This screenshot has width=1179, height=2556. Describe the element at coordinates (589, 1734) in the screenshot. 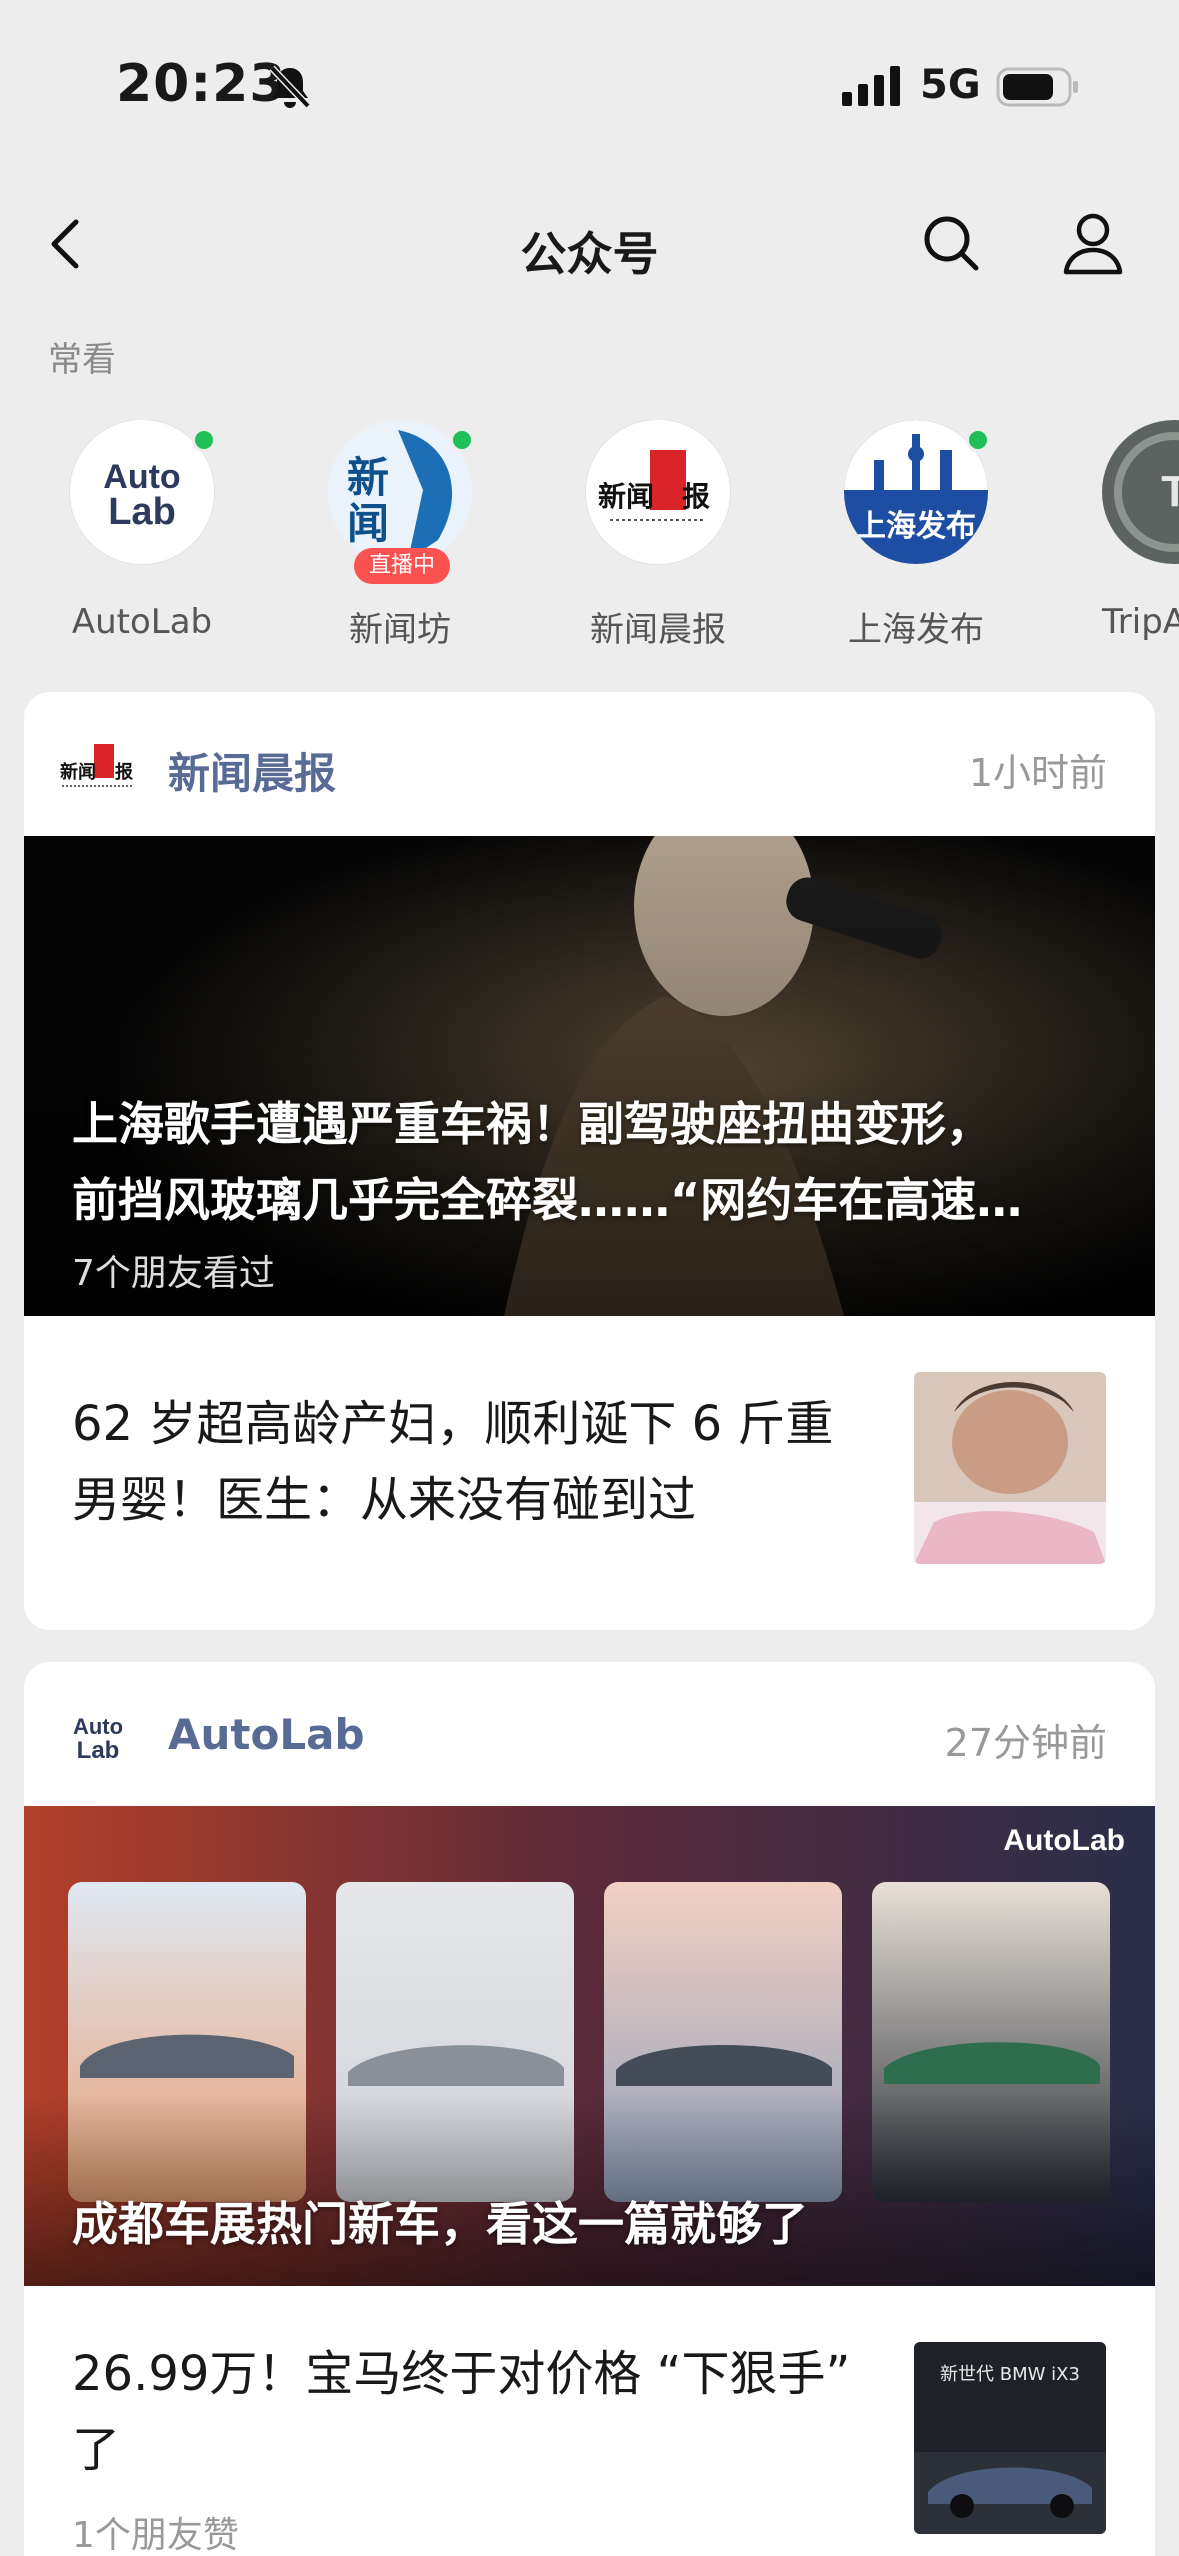

I see `card-header: Auto Lab AutoLab 27分钟前` at that location.